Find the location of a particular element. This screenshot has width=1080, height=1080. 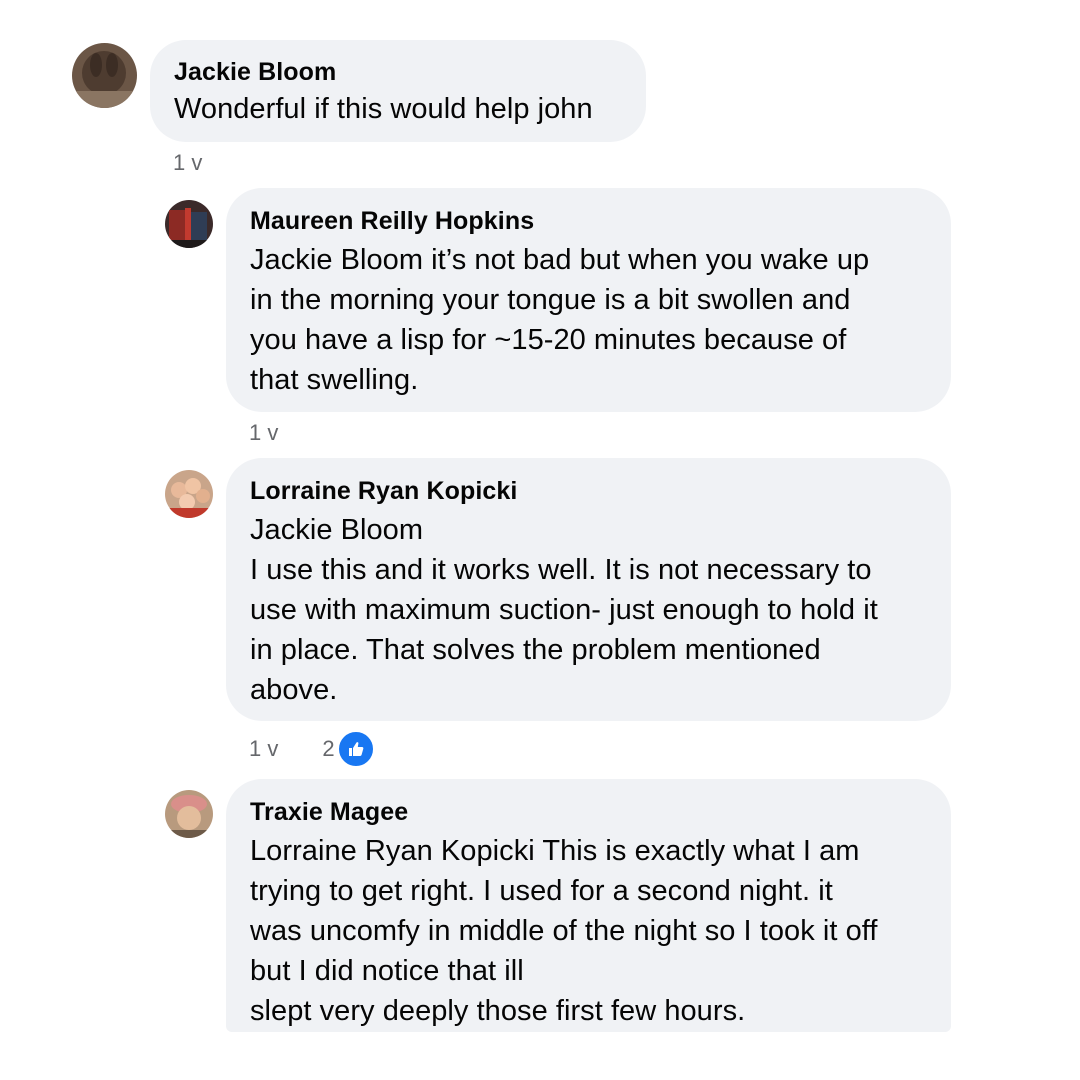

like-count: 2 is located at coordinates (328, 748).